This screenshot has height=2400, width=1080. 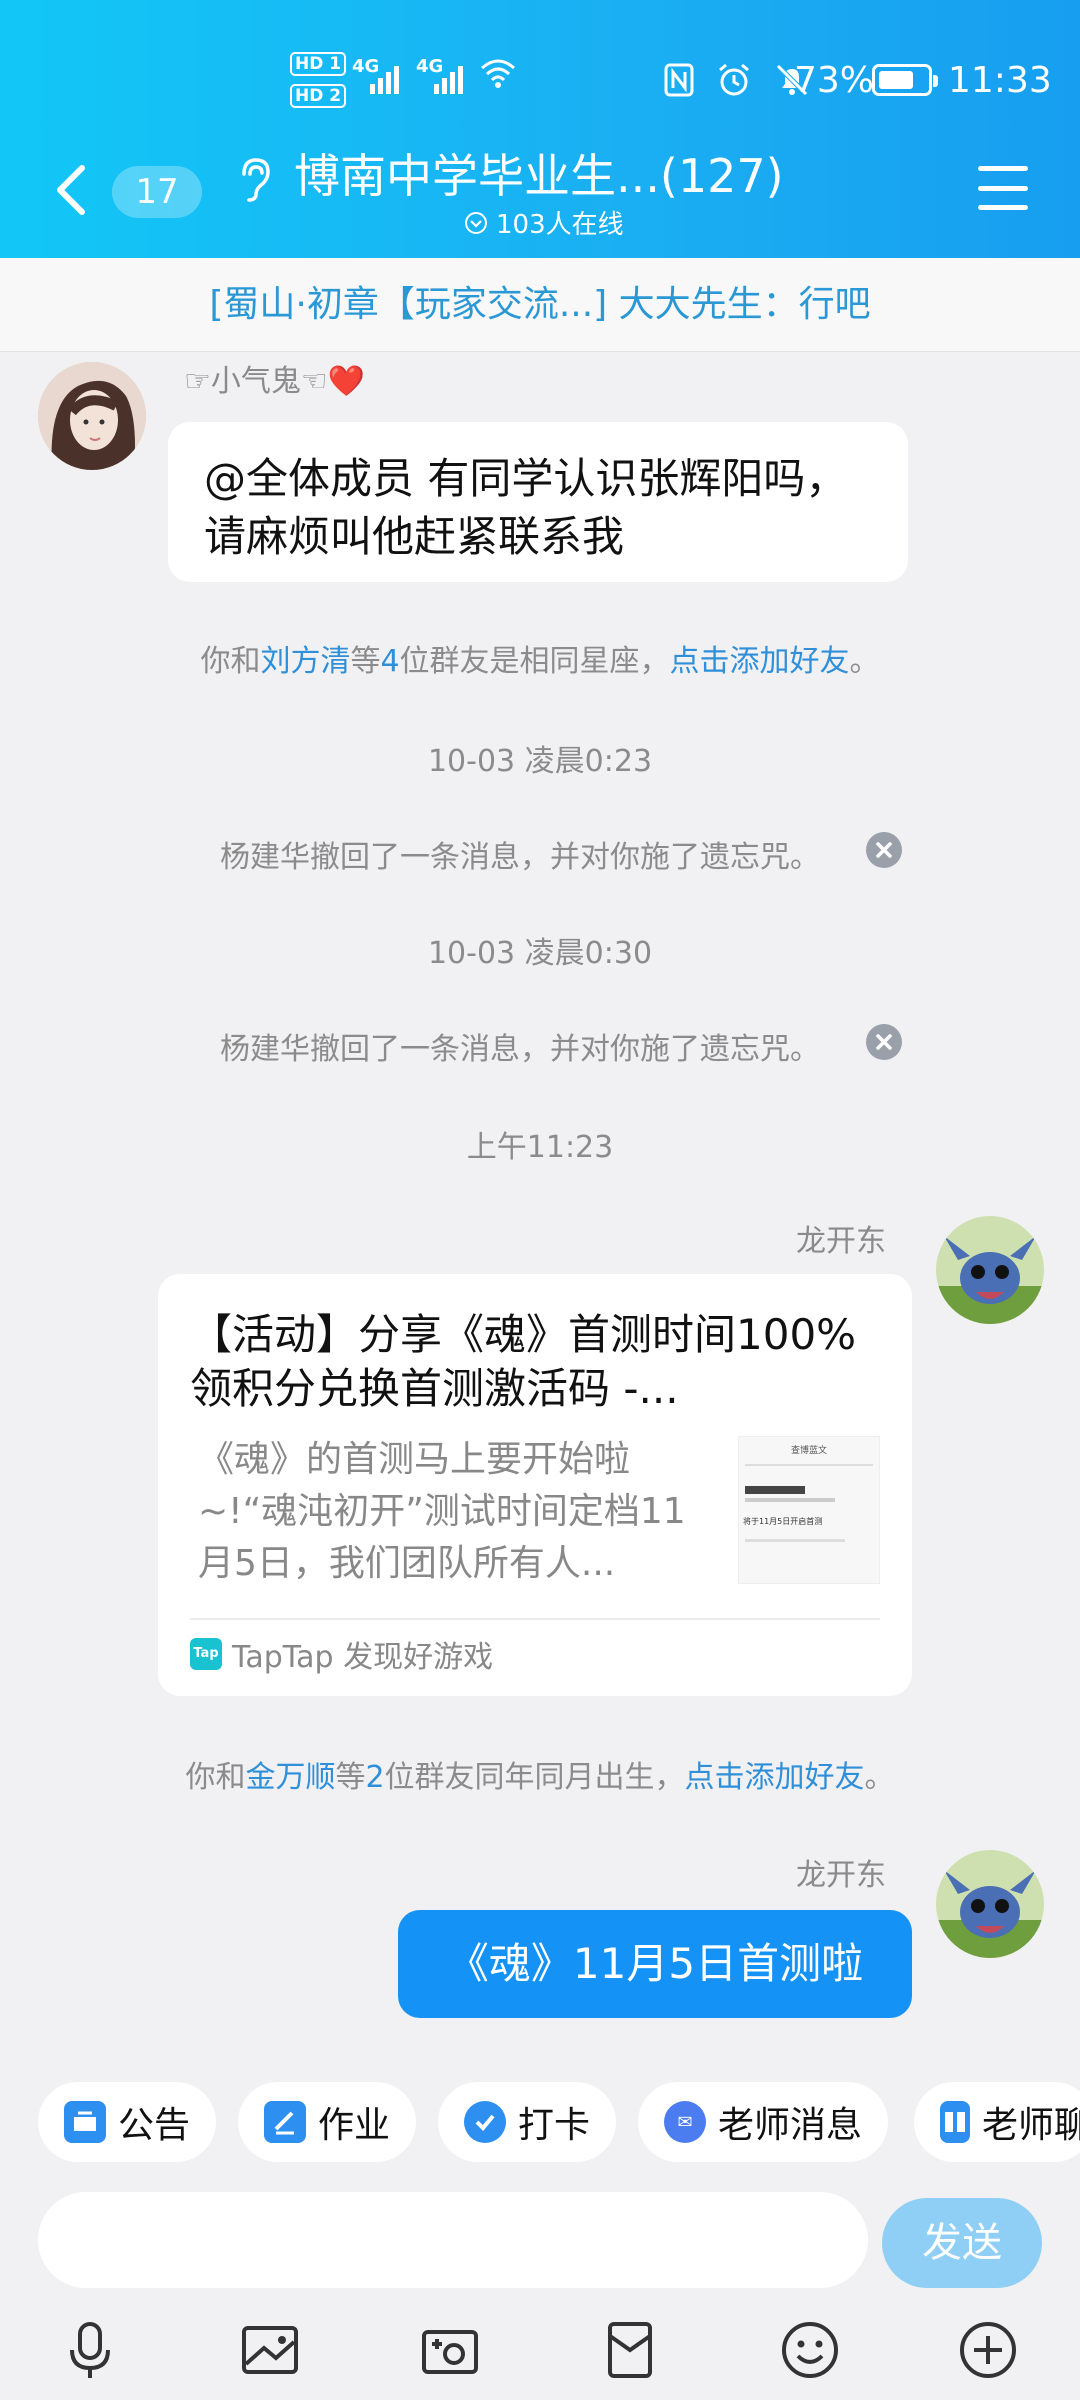 What do you see at coordinates (560, 225) in the screenshot?
I see `online-count-label: 103人在线` at bounding box center [560, 225].